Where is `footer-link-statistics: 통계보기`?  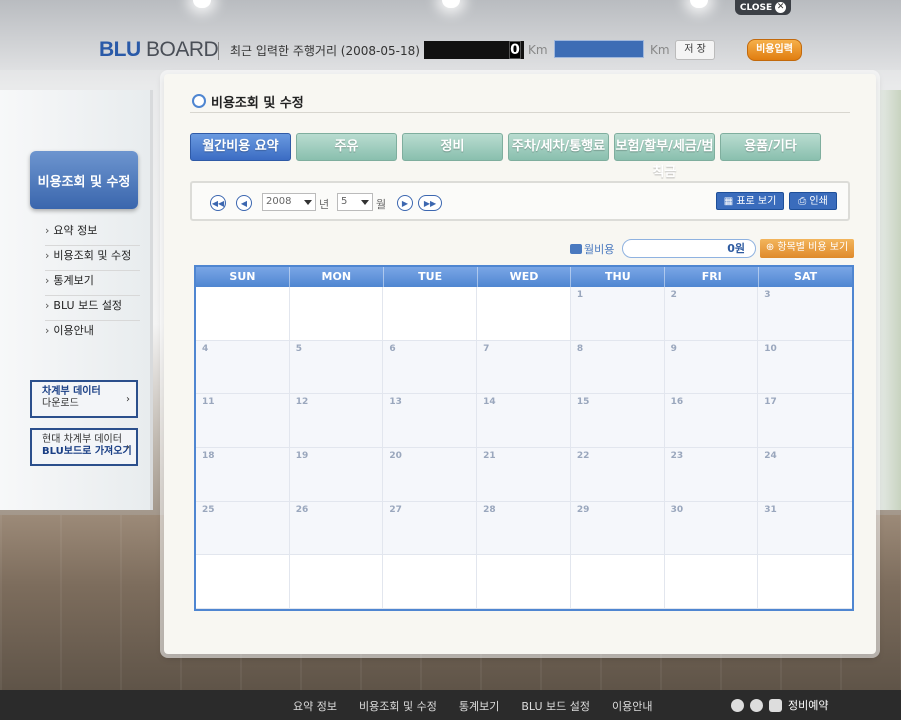
footer-link-statistics: 통계보기 is located at coordinates (479, 706).